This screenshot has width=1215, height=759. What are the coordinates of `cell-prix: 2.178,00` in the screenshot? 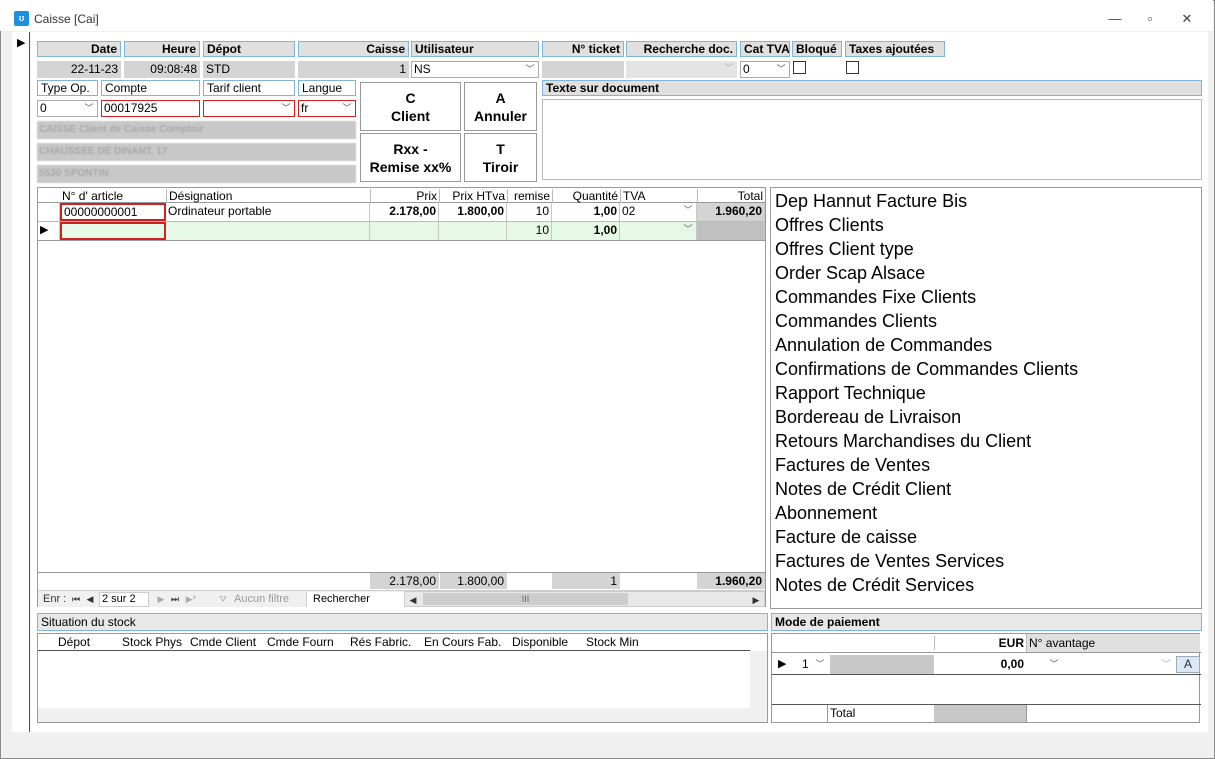 It's located at (404, 212).